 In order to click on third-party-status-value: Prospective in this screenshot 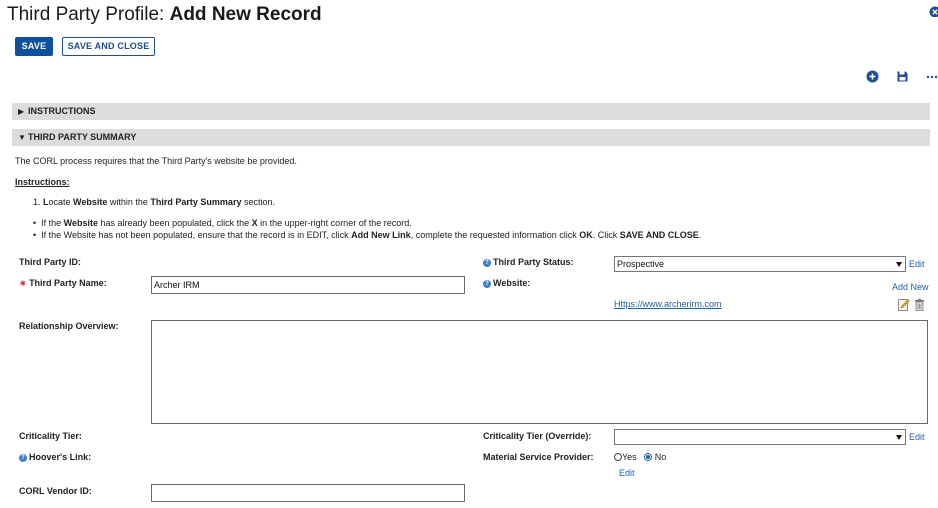, I will do `click(641, 264)`.